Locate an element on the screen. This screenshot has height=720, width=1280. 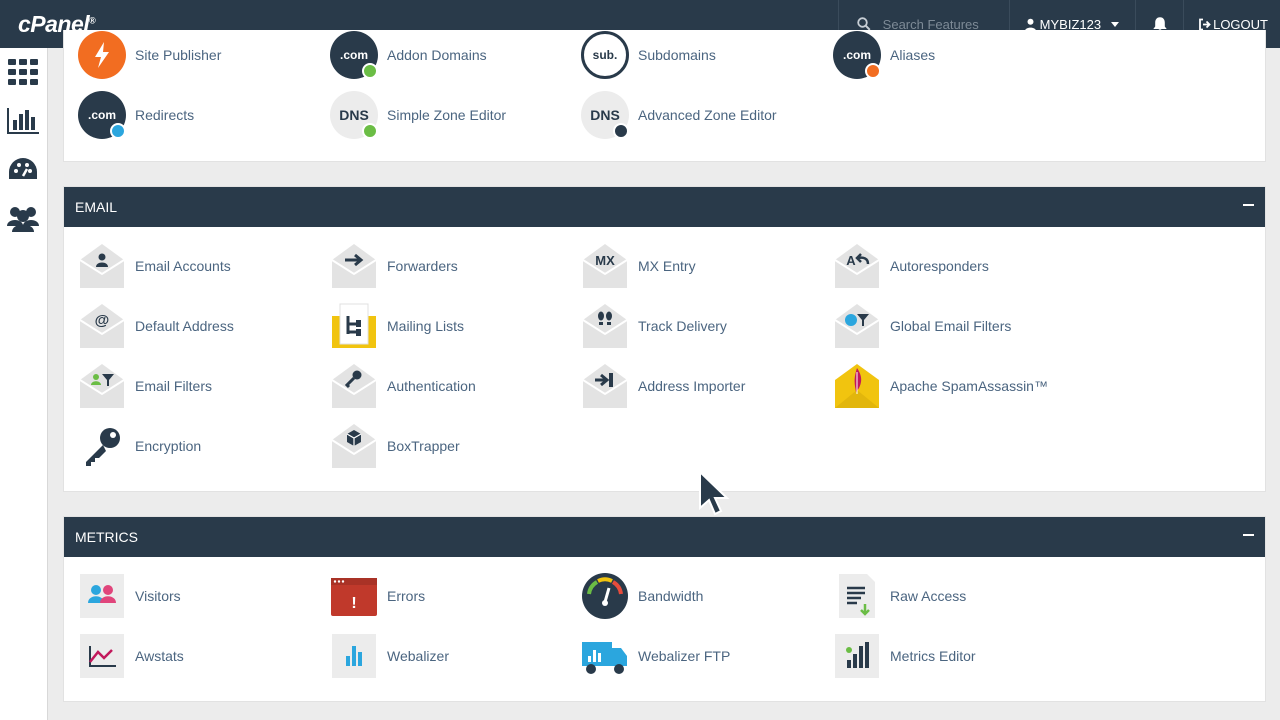
redirects-icon: .com is located at coordinates (102, 115).